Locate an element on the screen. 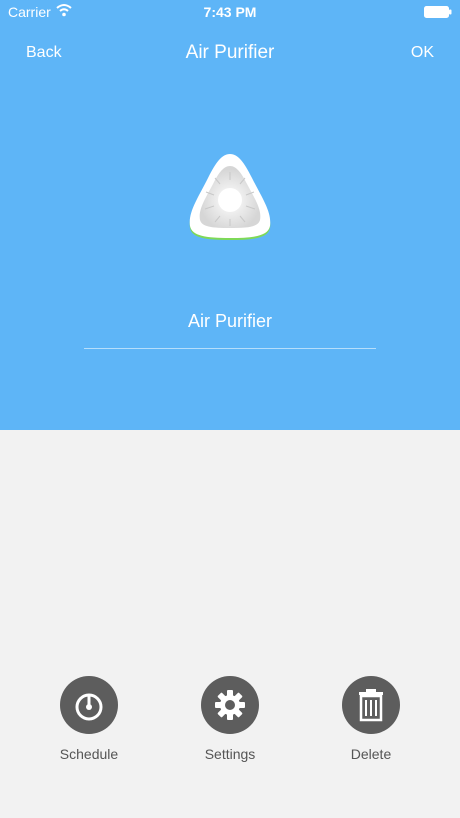 The width and height of the screenshot is (460, 818). device-name-field: Air Purifier is located at coordinates (230, 327).